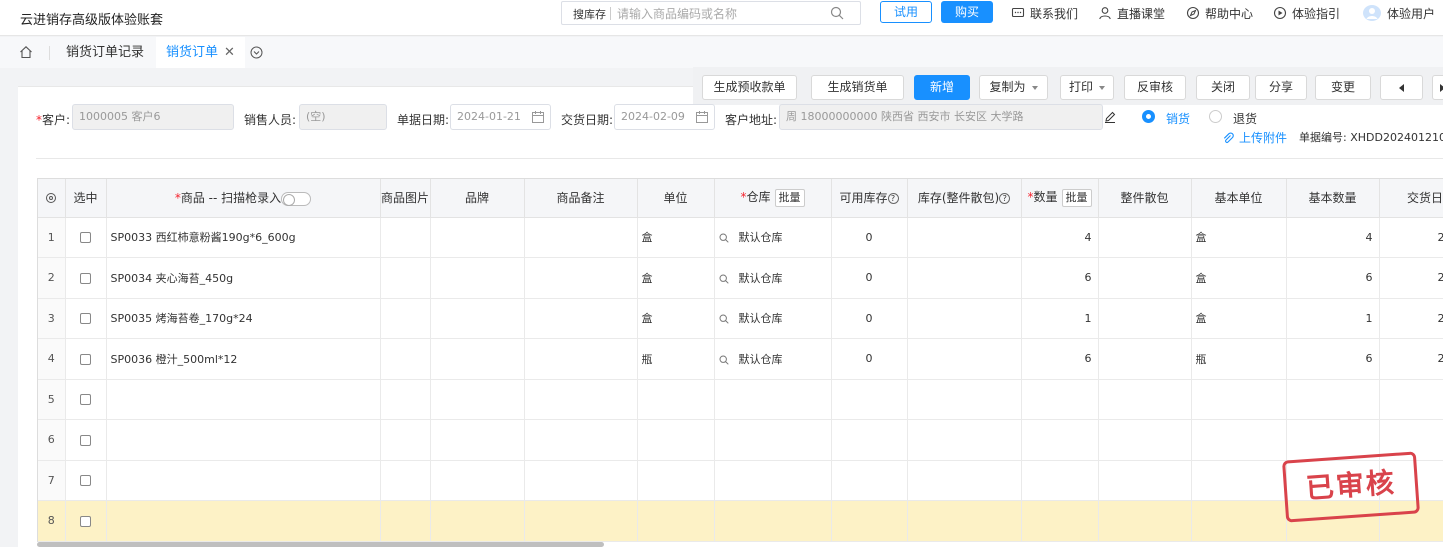  What do you see at coordinates (869, 399) in the screenshot?
I see `available-stock-cell` at bounding box center [869, 399].